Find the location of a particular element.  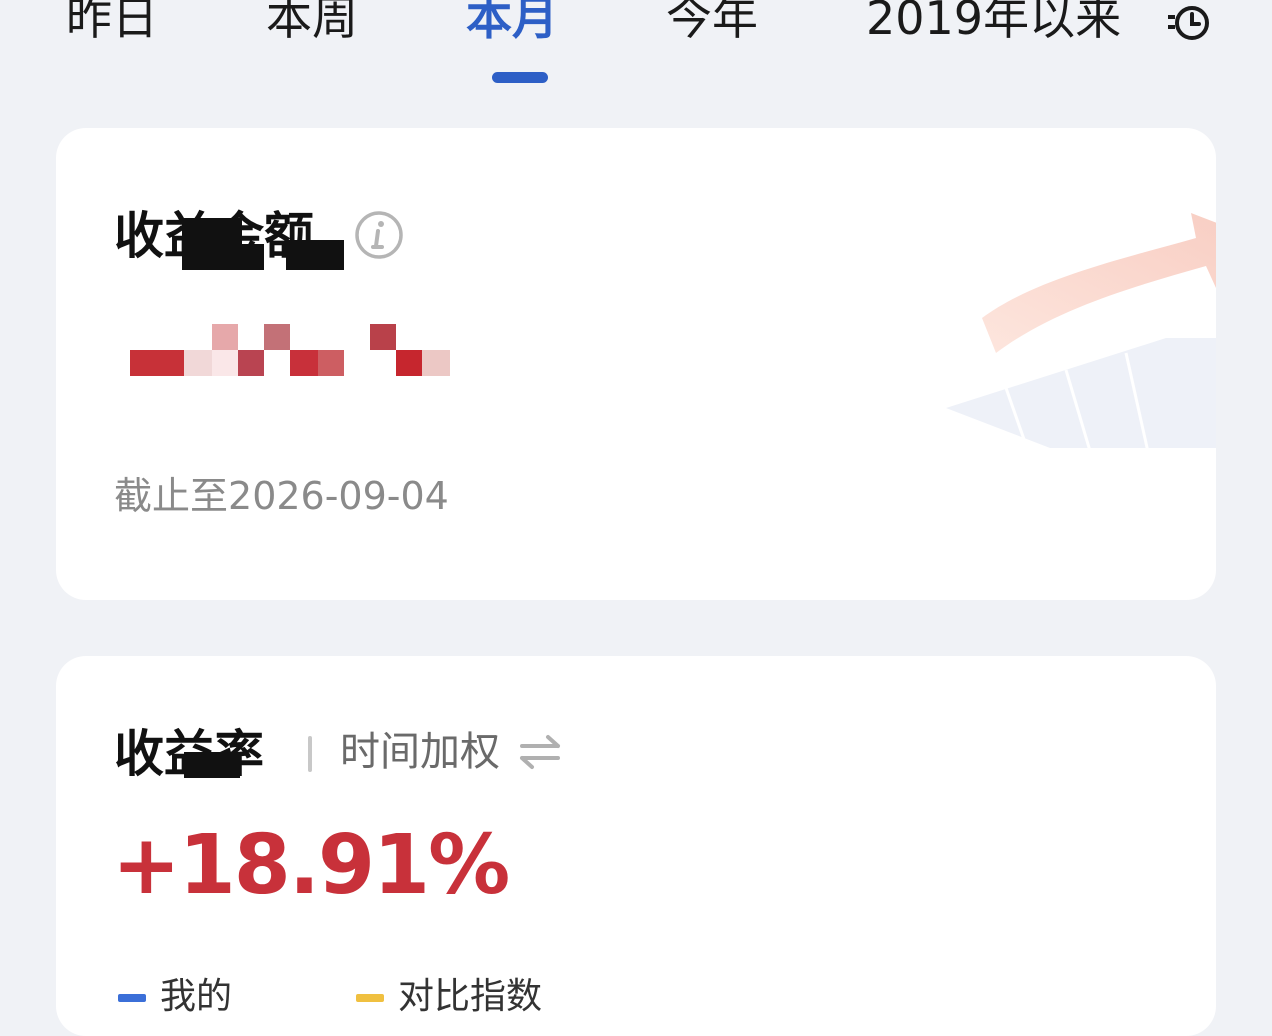

legend-my: 我的 is located at coordinates (175, 997).